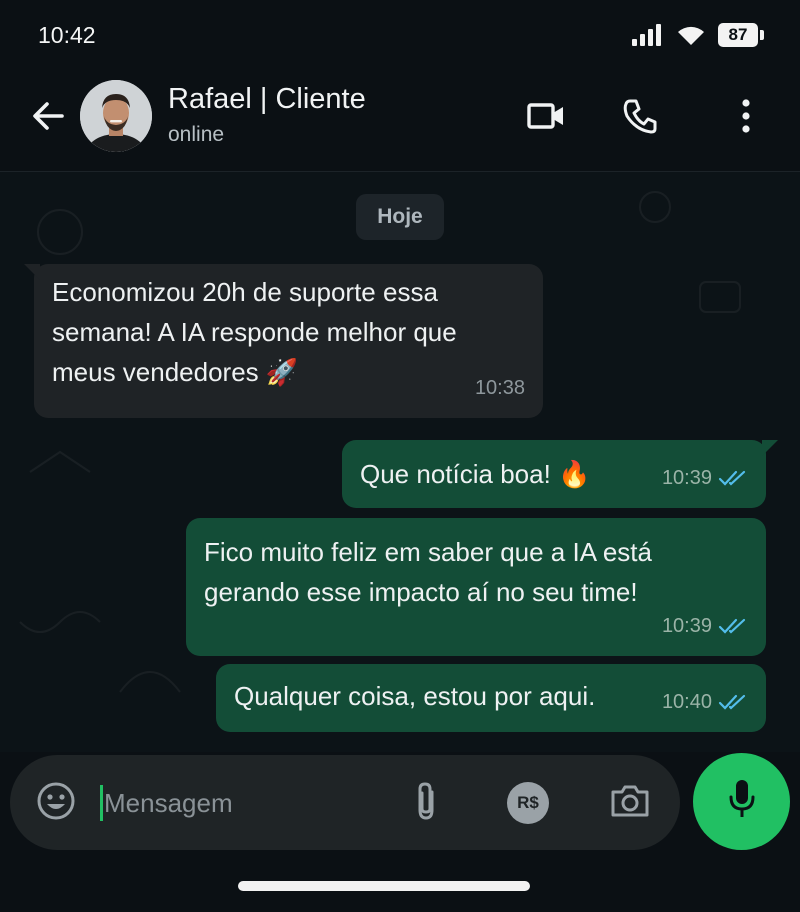 The image size is (800, 912). I want to click on status-icons: 87, so click(698, 35).